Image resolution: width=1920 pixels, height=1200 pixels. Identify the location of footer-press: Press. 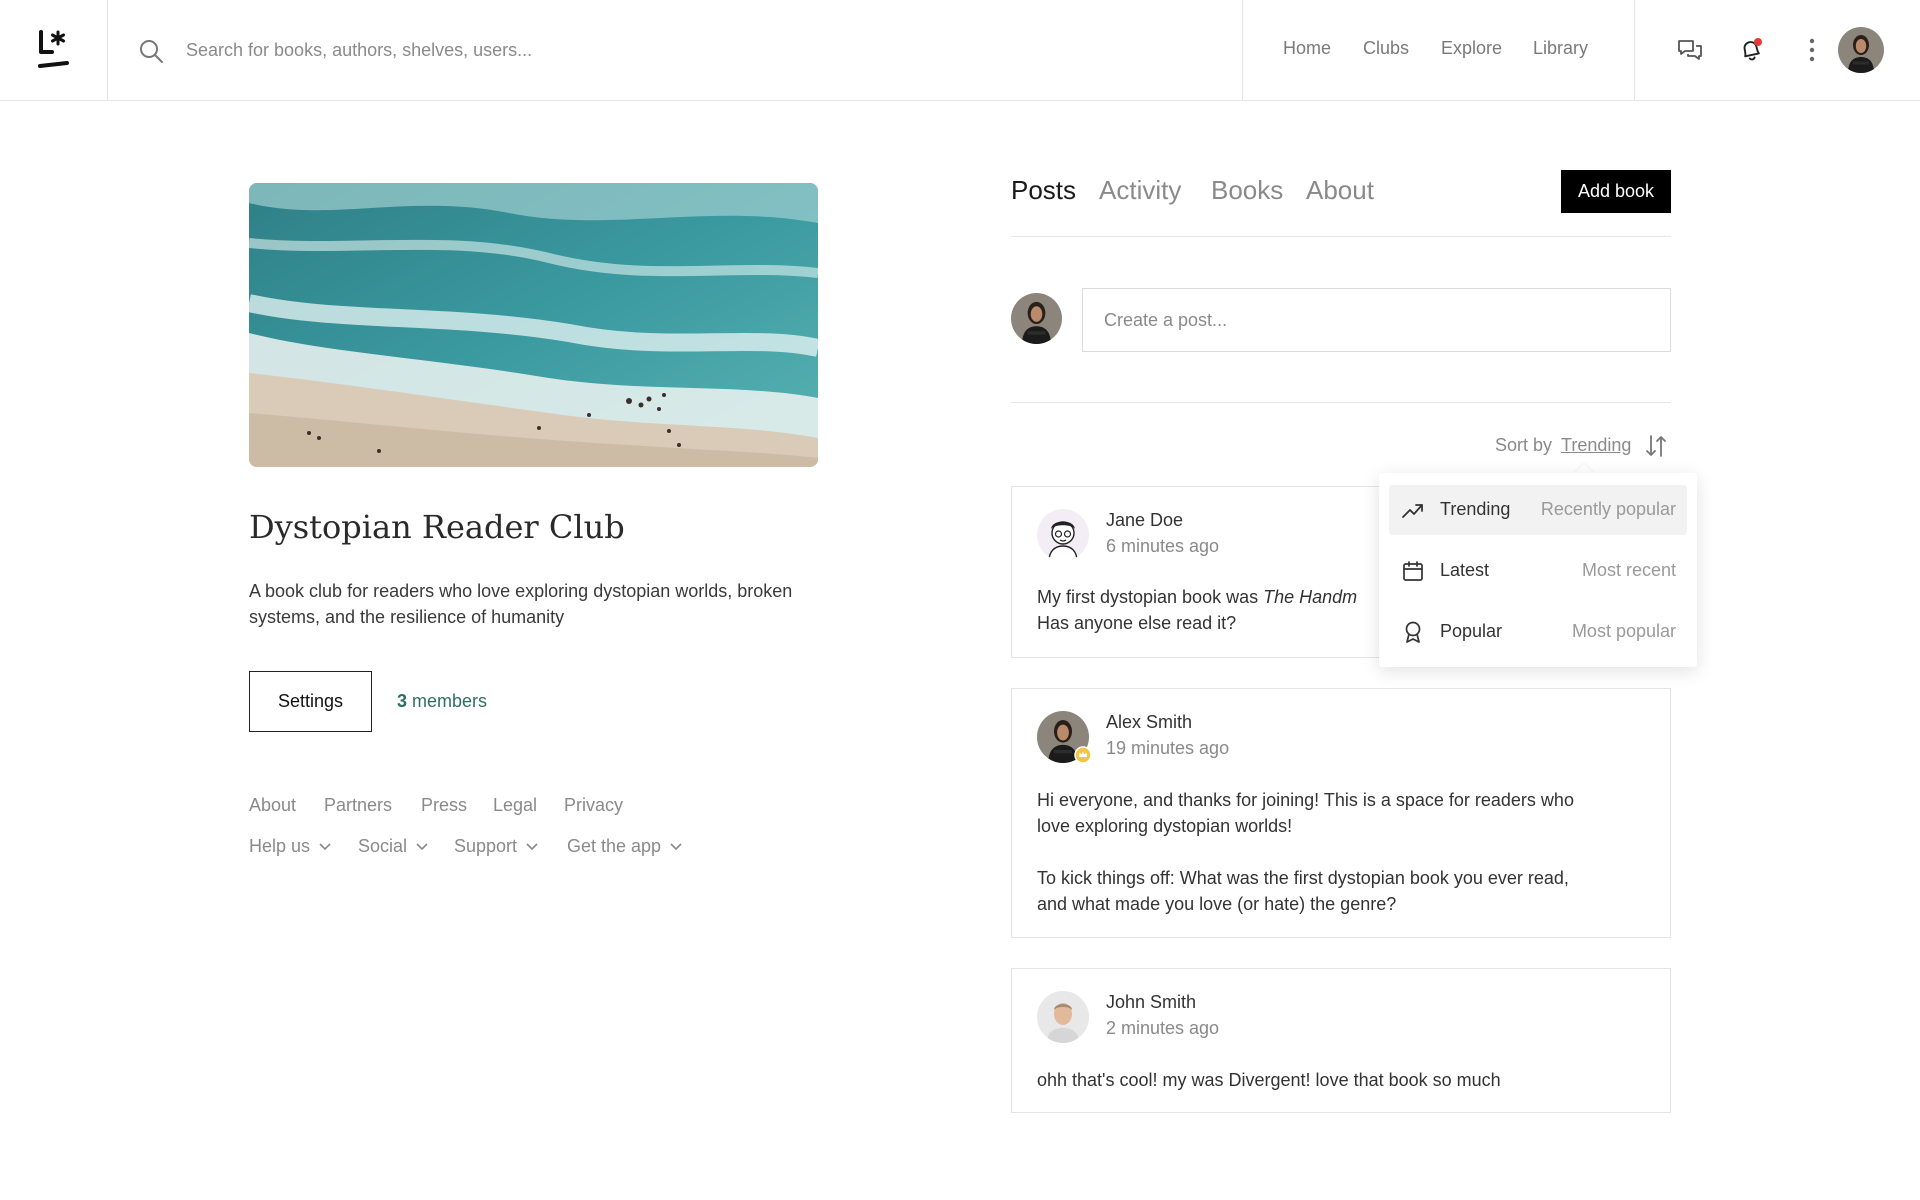
(444, 805).